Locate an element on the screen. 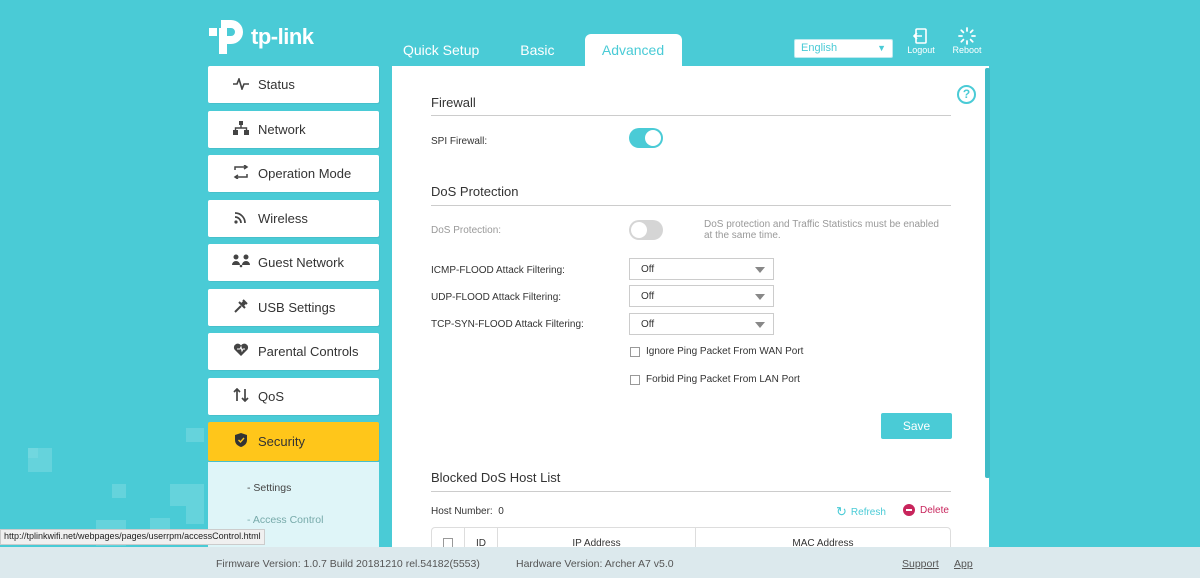  hardware-version: Hardware Version: Archer A7 v5.0 is located at coordinates (595, 564).